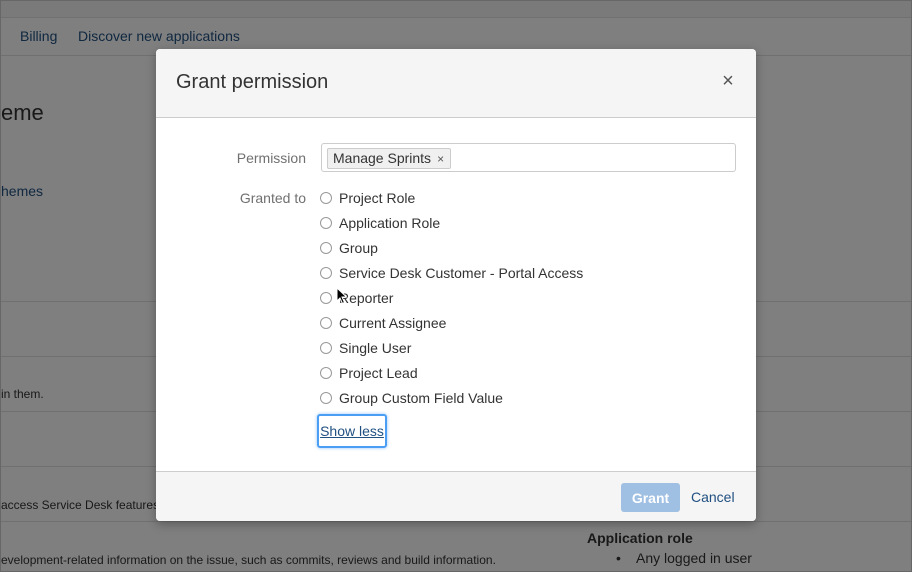  I want to click on cancel-button: Cancel, so click(713, 497).